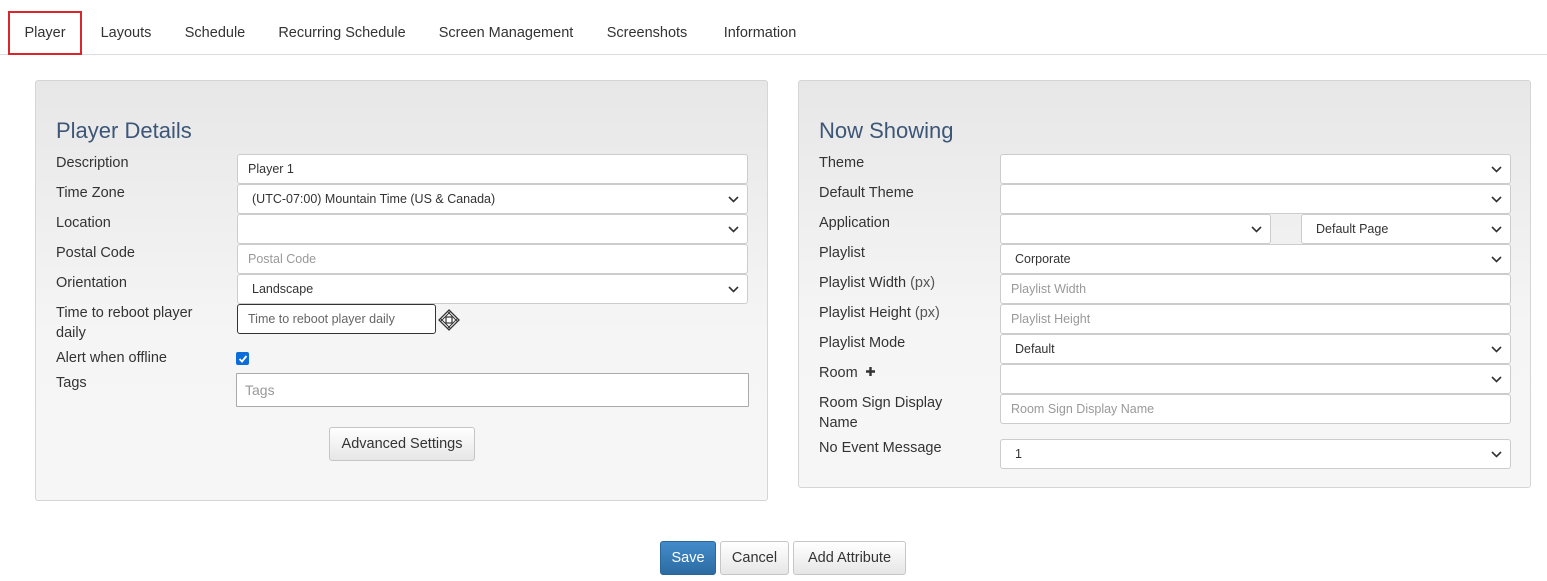 The image size is (1547, 581). I want to click on application-select, so click(1135, 229).